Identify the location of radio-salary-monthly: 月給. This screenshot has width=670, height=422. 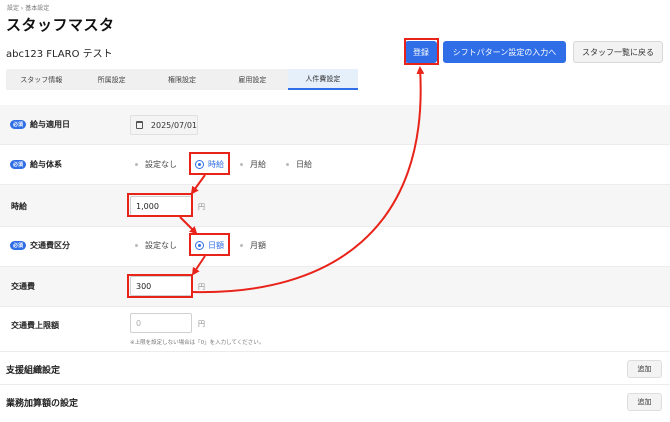
(253, 164).